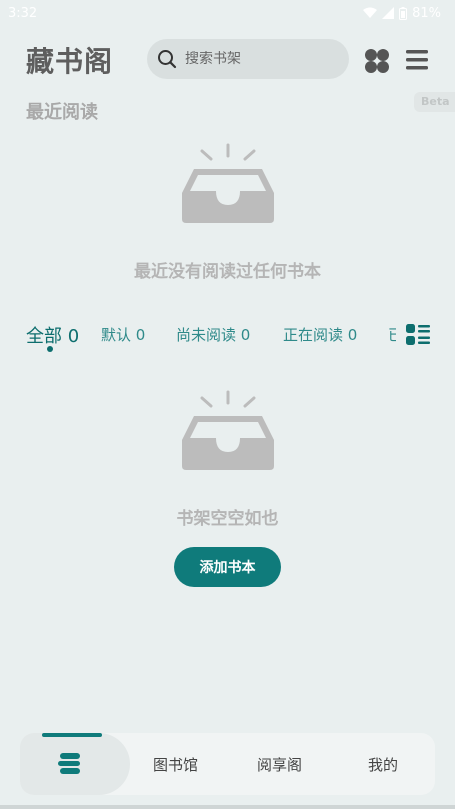 Image resolution: width=455 pixels, height=809 pixels. What do you see at coordinates (392, 334) in the screenshot?
I see `tab-read-partial: 已` at bounding box center [392, 334].